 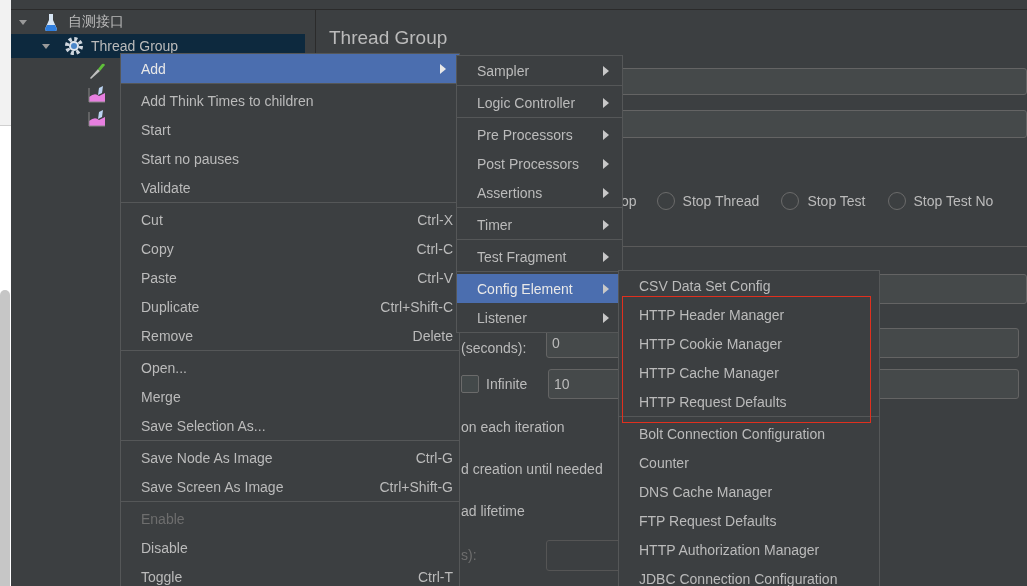 I want to click on shortcut-label: Ctrl-X, so click(x=435, y=219).